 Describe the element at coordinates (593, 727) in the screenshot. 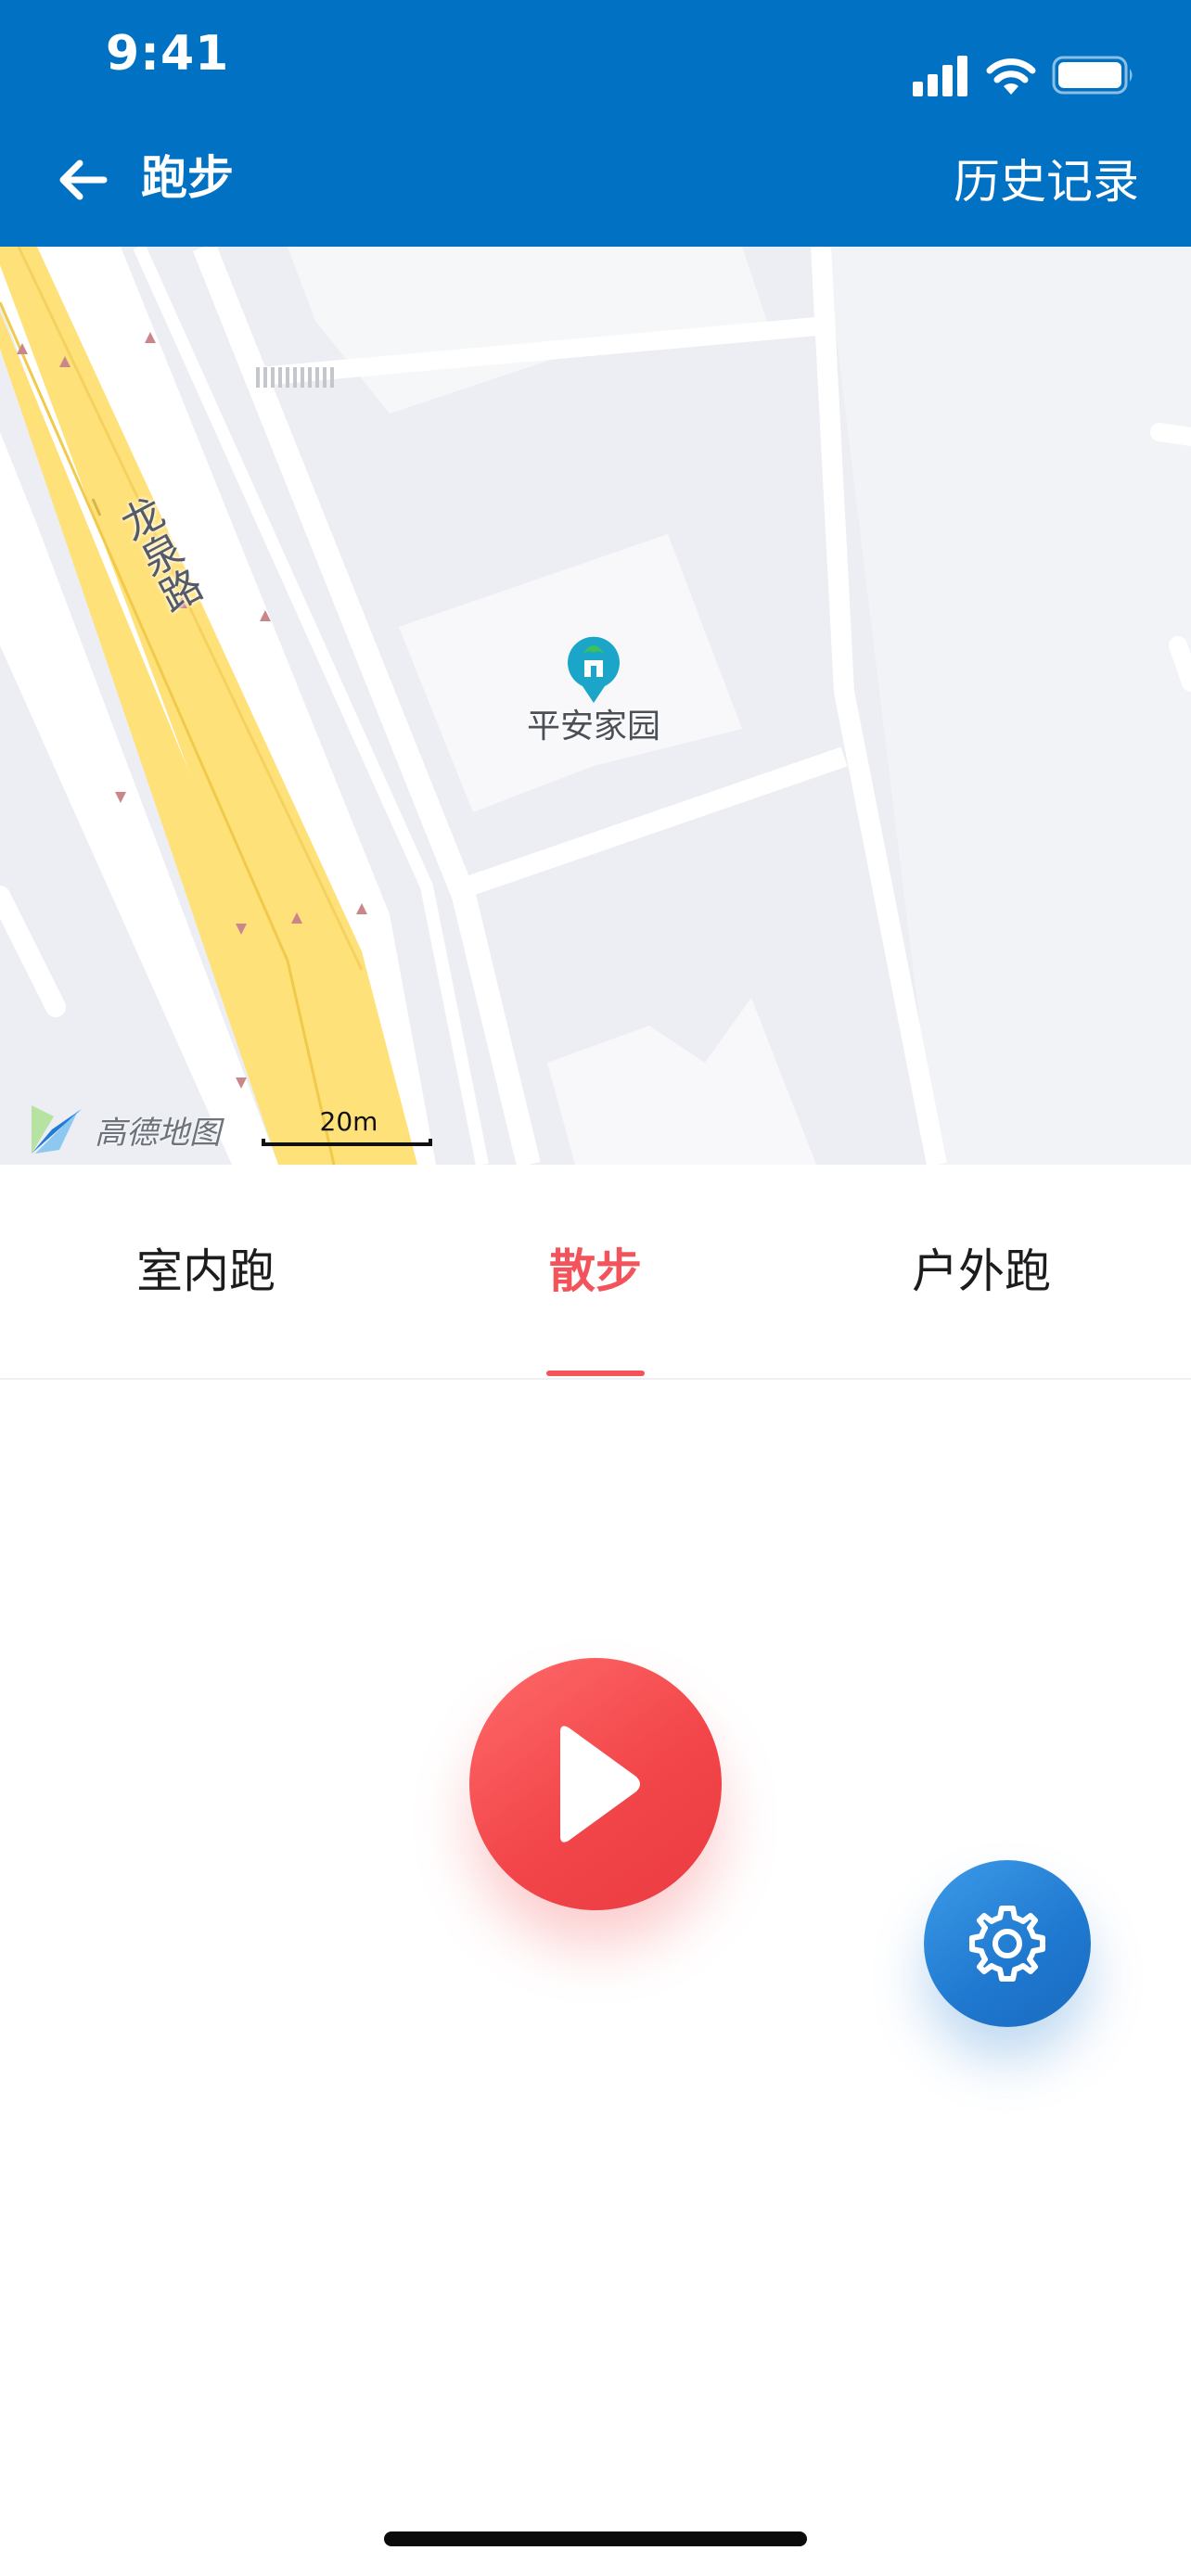

I see `poi-label: 平安家园` at that location.